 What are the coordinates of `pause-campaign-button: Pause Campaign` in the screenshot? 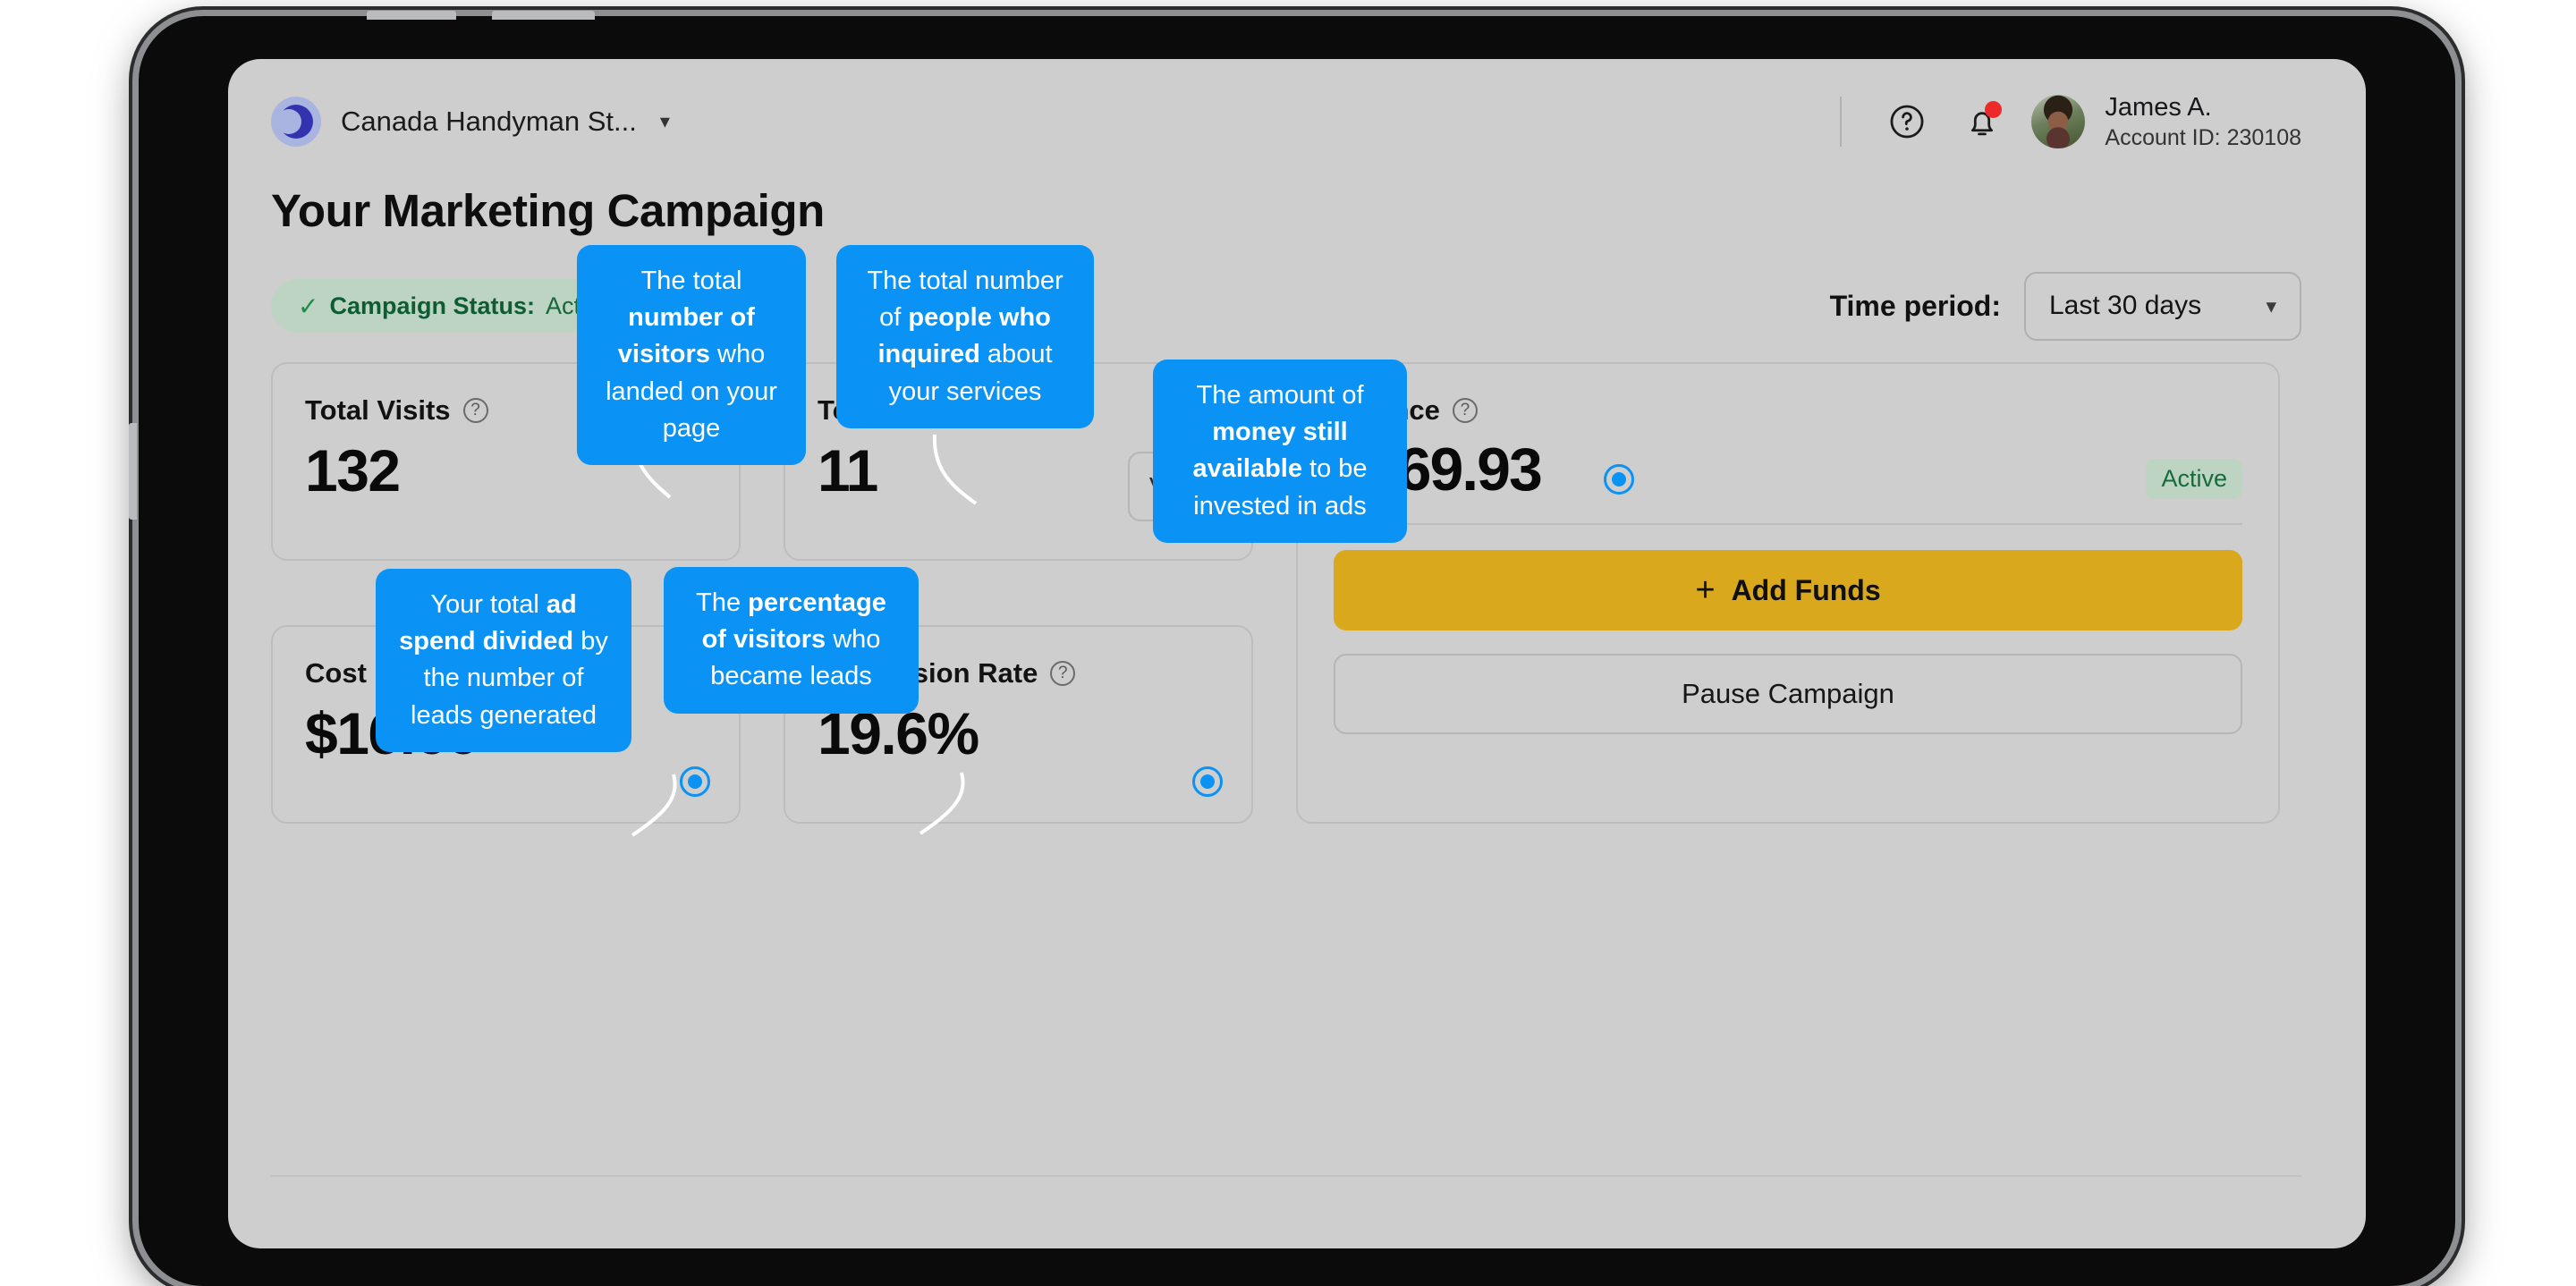 It's located at (1788, 694).